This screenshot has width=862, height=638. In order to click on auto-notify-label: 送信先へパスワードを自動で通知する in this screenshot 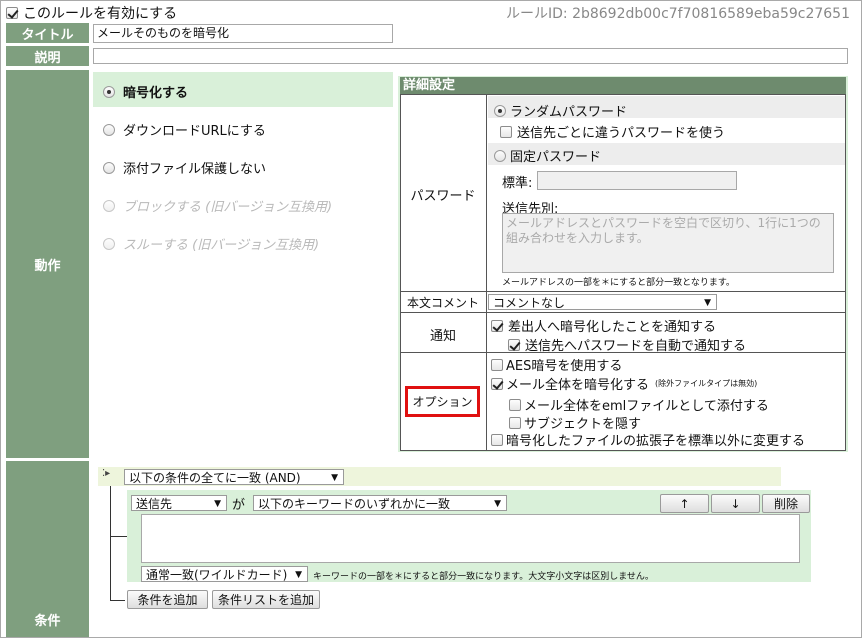, I will do `click(636, 346)`.